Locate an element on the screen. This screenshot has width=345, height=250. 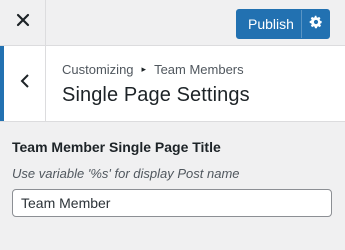
close-icon is located at coordinates (23, 22).